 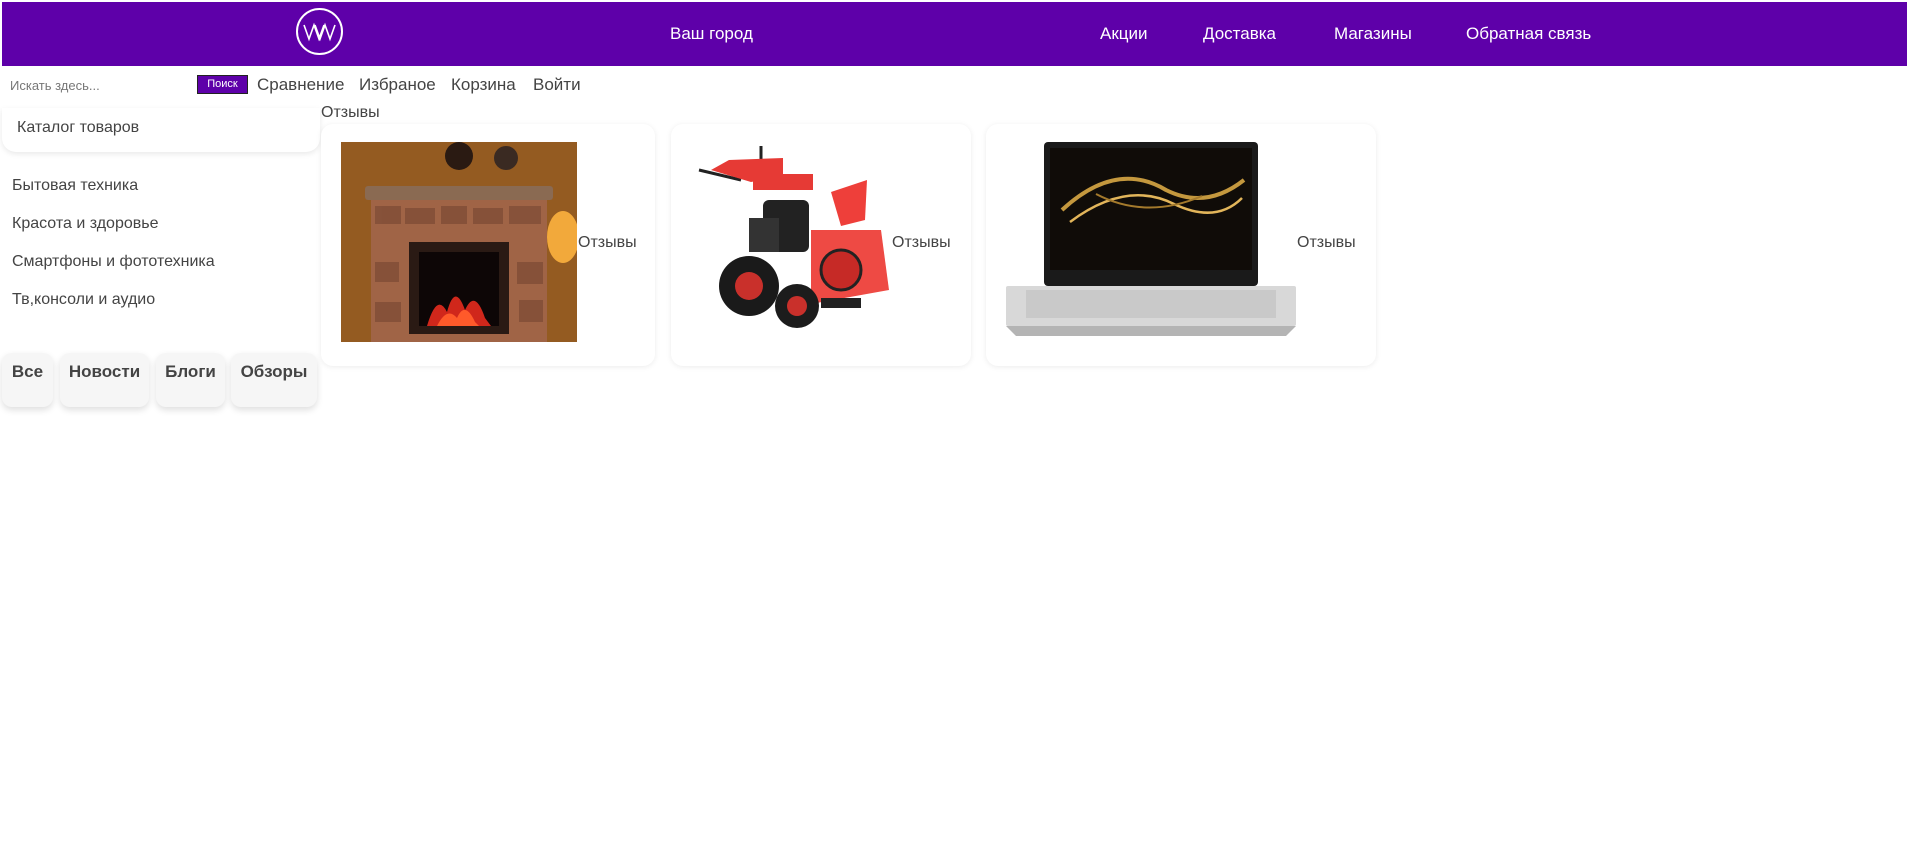 What do you see at coordinates (1528, 34) in the screenshot?
I see `nav-feedback: Обратная связь` at bounding box center [1528, 34].